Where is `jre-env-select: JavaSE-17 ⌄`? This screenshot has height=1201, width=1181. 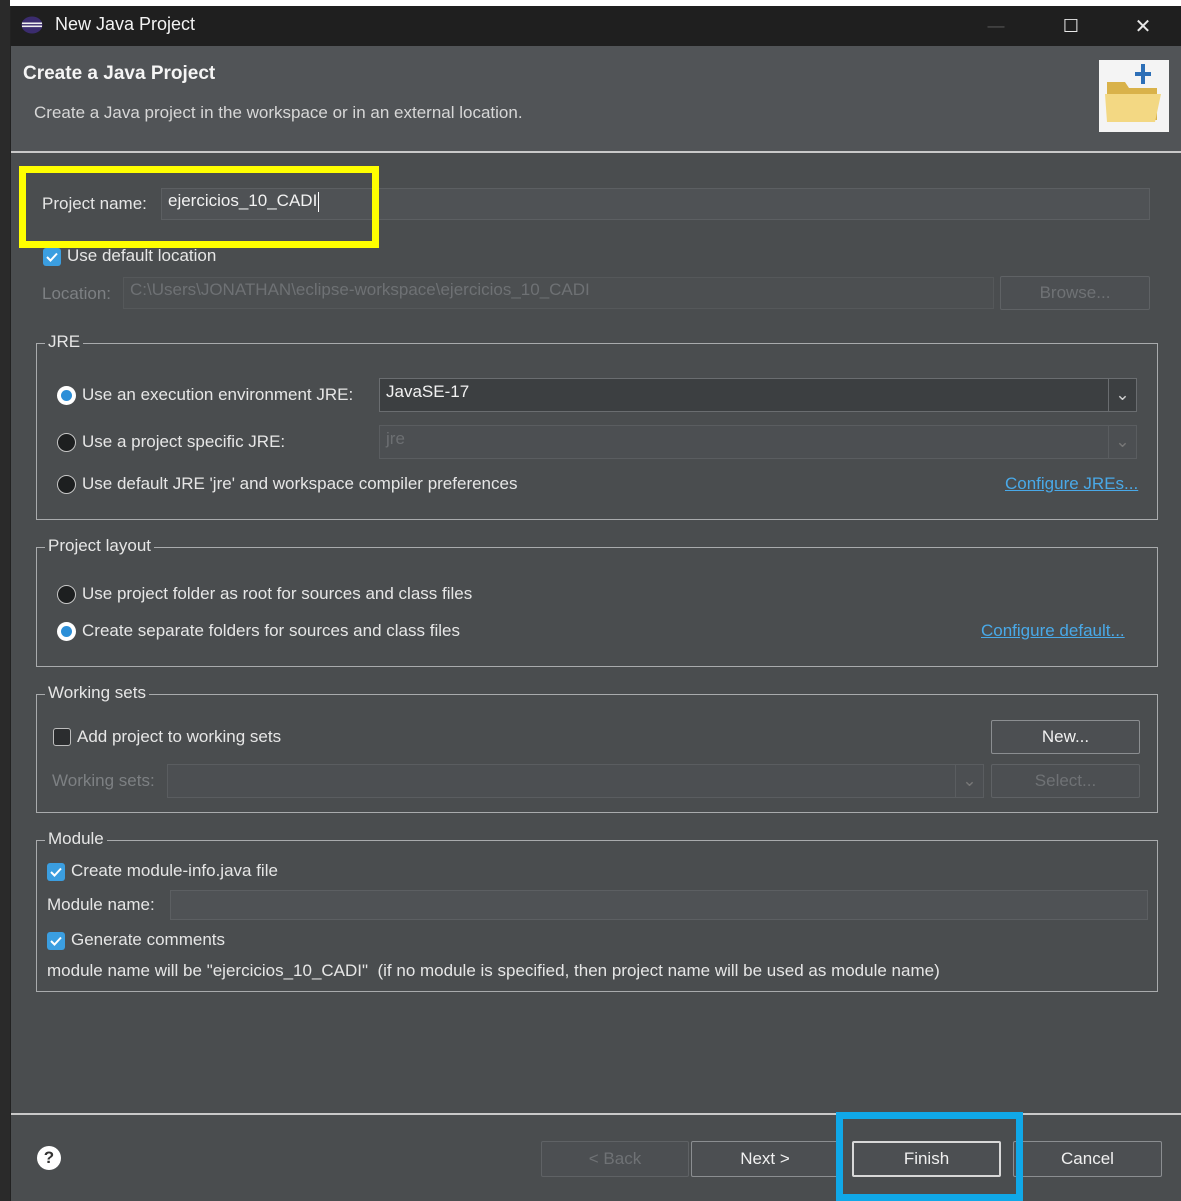 jre-env-select: JavaSE-17 ⌄ is located at coordinates (758, 395).